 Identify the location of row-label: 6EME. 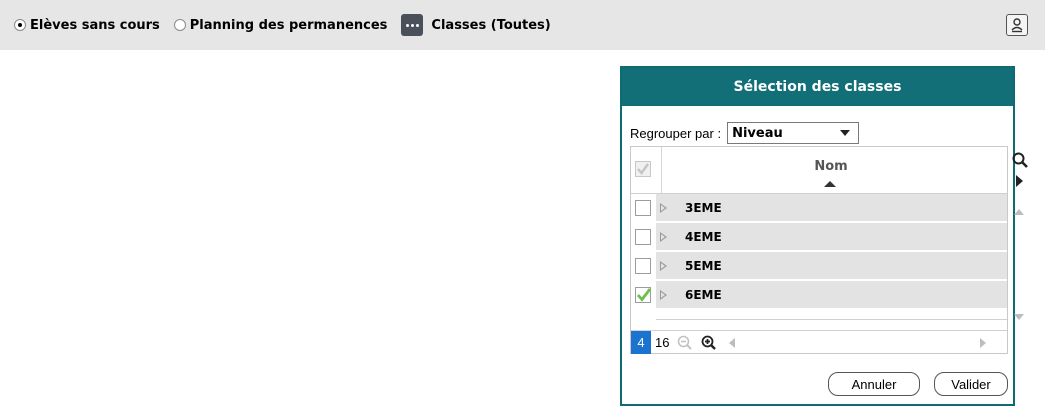
(703, 294).